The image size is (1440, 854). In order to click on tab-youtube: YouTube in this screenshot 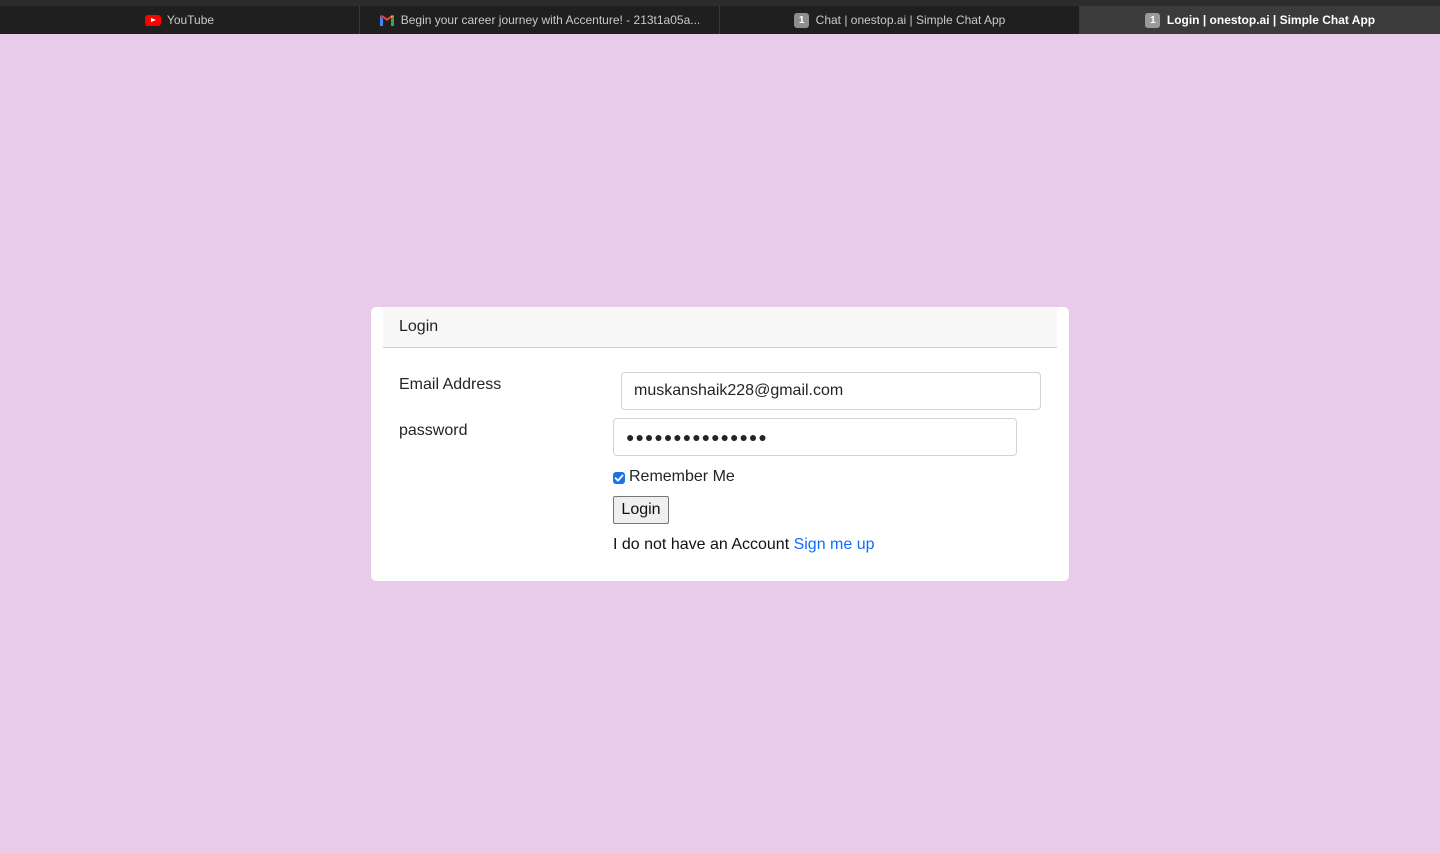, I will do `click(180, 20)`.